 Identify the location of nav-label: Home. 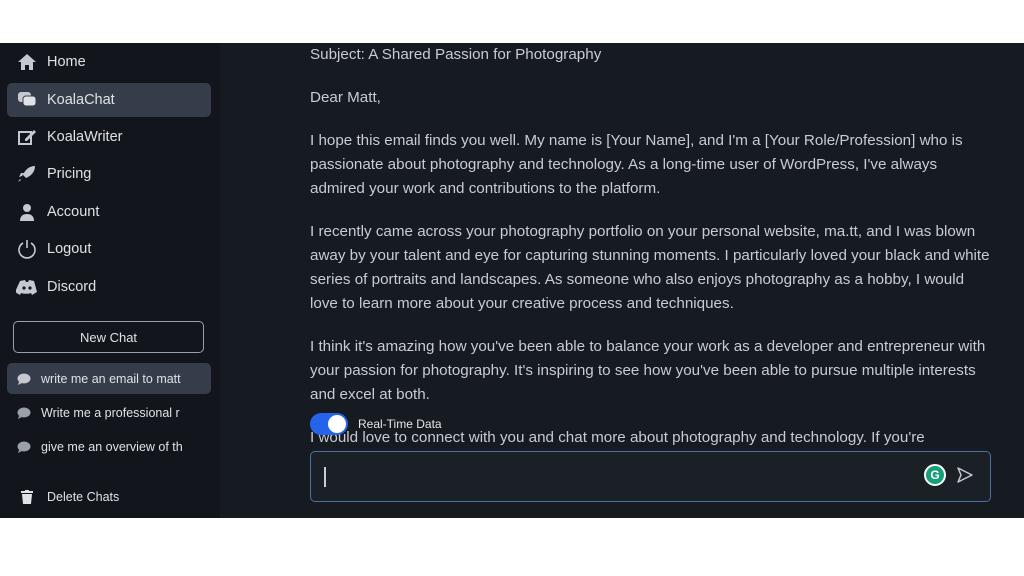
(66, 62).